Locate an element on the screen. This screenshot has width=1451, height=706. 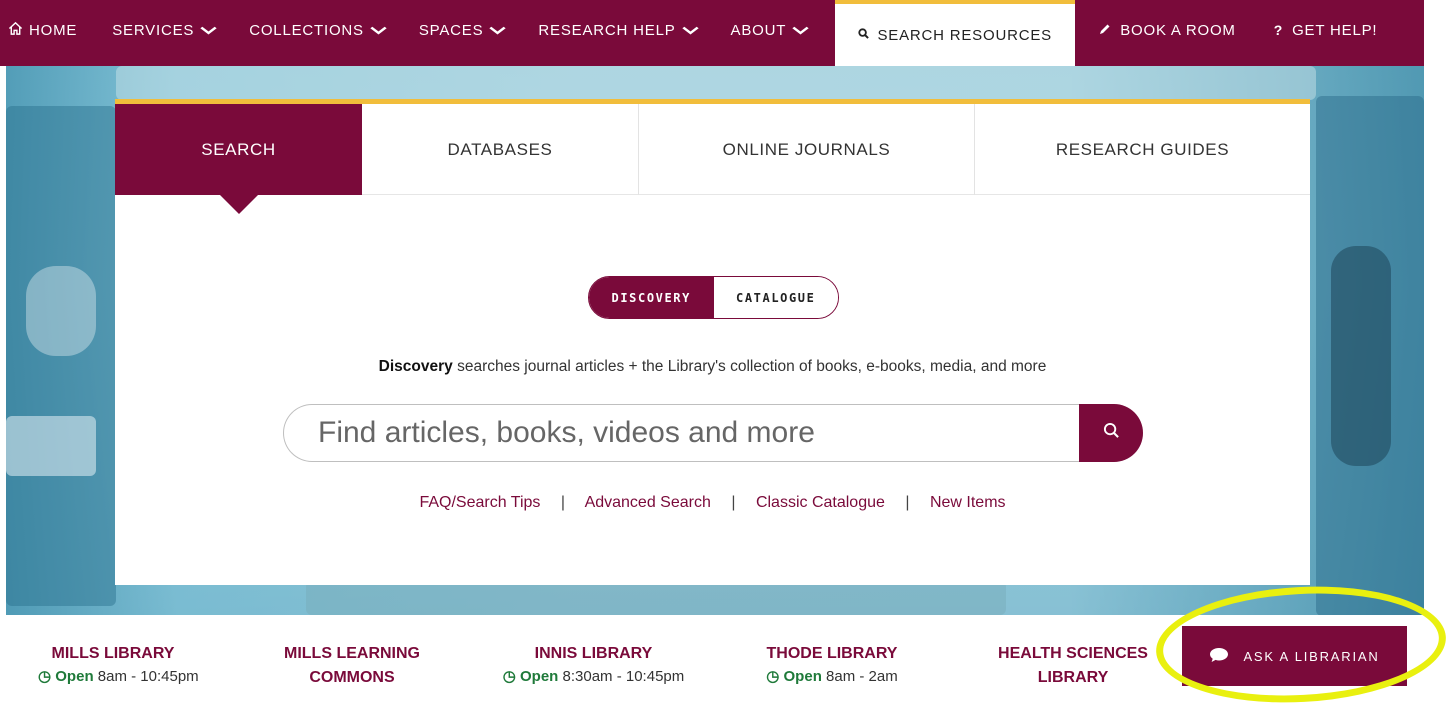
location-name: MILLS LEARNING is located at coordinates (352, 653).